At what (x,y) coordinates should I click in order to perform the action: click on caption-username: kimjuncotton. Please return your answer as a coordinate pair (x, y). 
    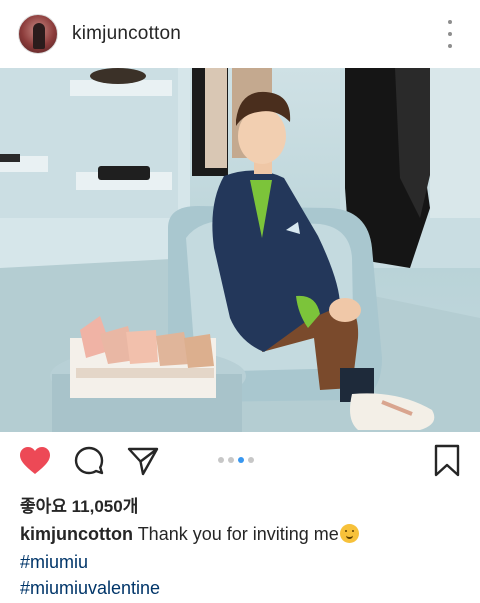
    Looking at the image, I should click on (76, 534).